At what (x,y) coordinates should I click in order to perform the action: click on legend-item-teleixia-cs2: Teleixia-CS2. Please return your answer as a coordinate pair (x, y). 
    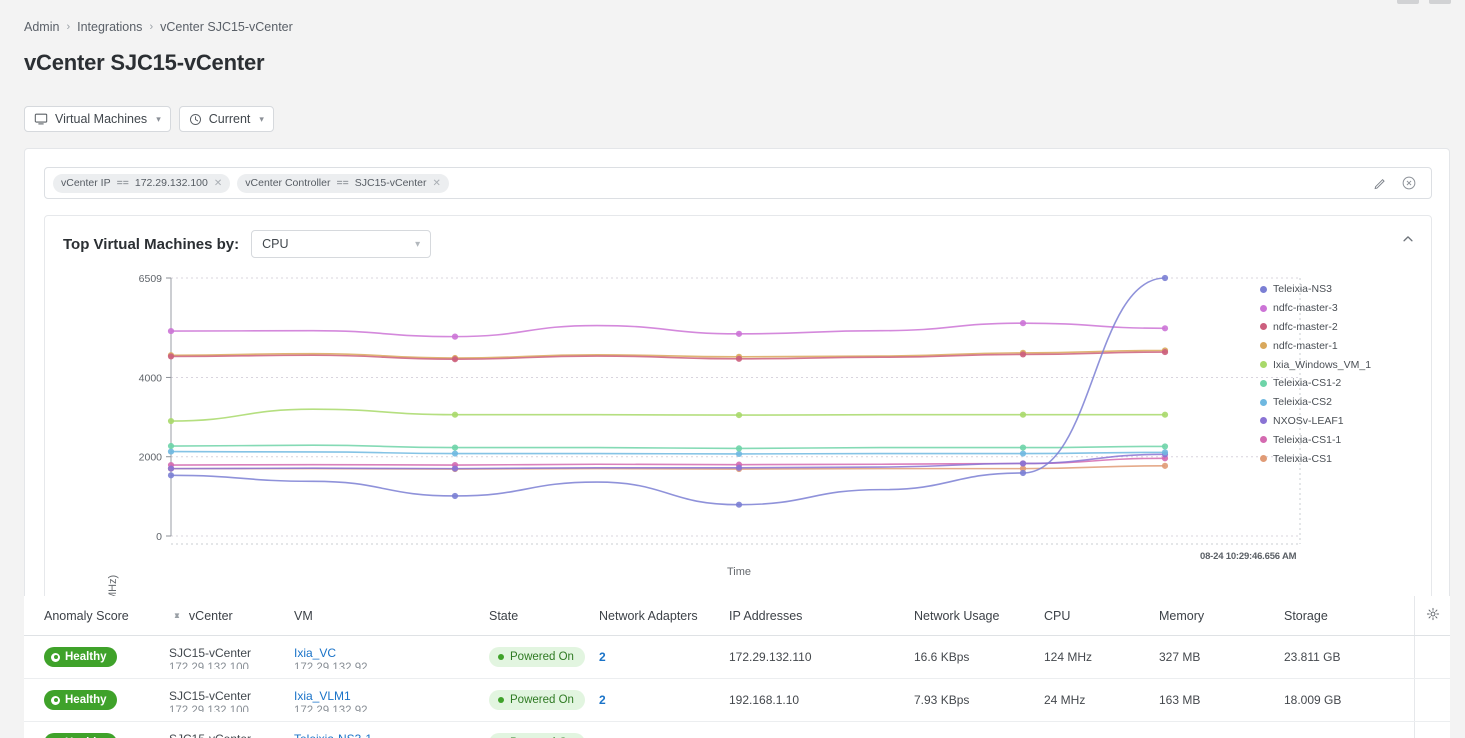
    Looking at the image, I should click on (1342, 402).